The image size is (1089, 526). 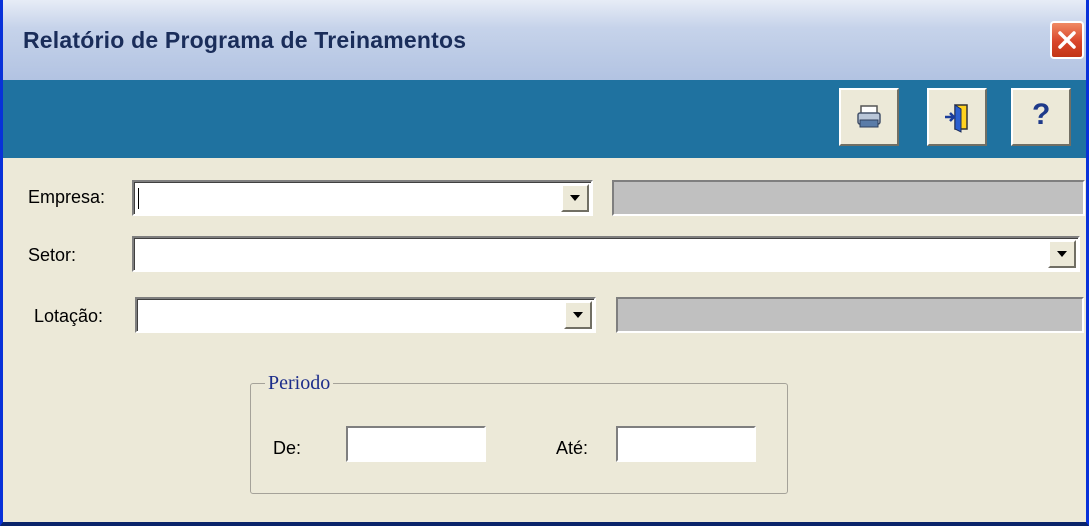 I want to click on periodo-legend: Periodo, so click(x=299, y=383).